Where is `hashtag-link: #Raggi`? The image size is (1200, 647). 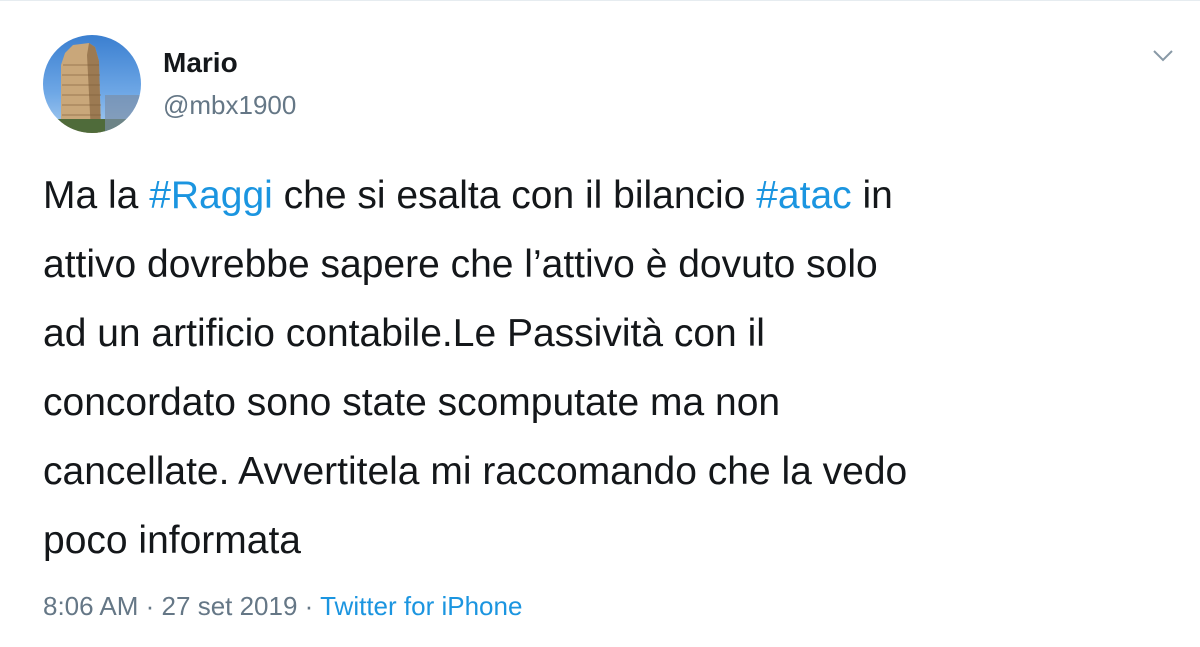 hashtag-link: #Raggi is located at coordinates (211, 195).